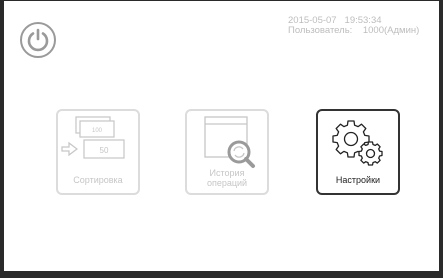  What do you see at coordinates (227, 173) in the screenshot?
I see `history-label-line1: История` at bounding box center [227, 173].